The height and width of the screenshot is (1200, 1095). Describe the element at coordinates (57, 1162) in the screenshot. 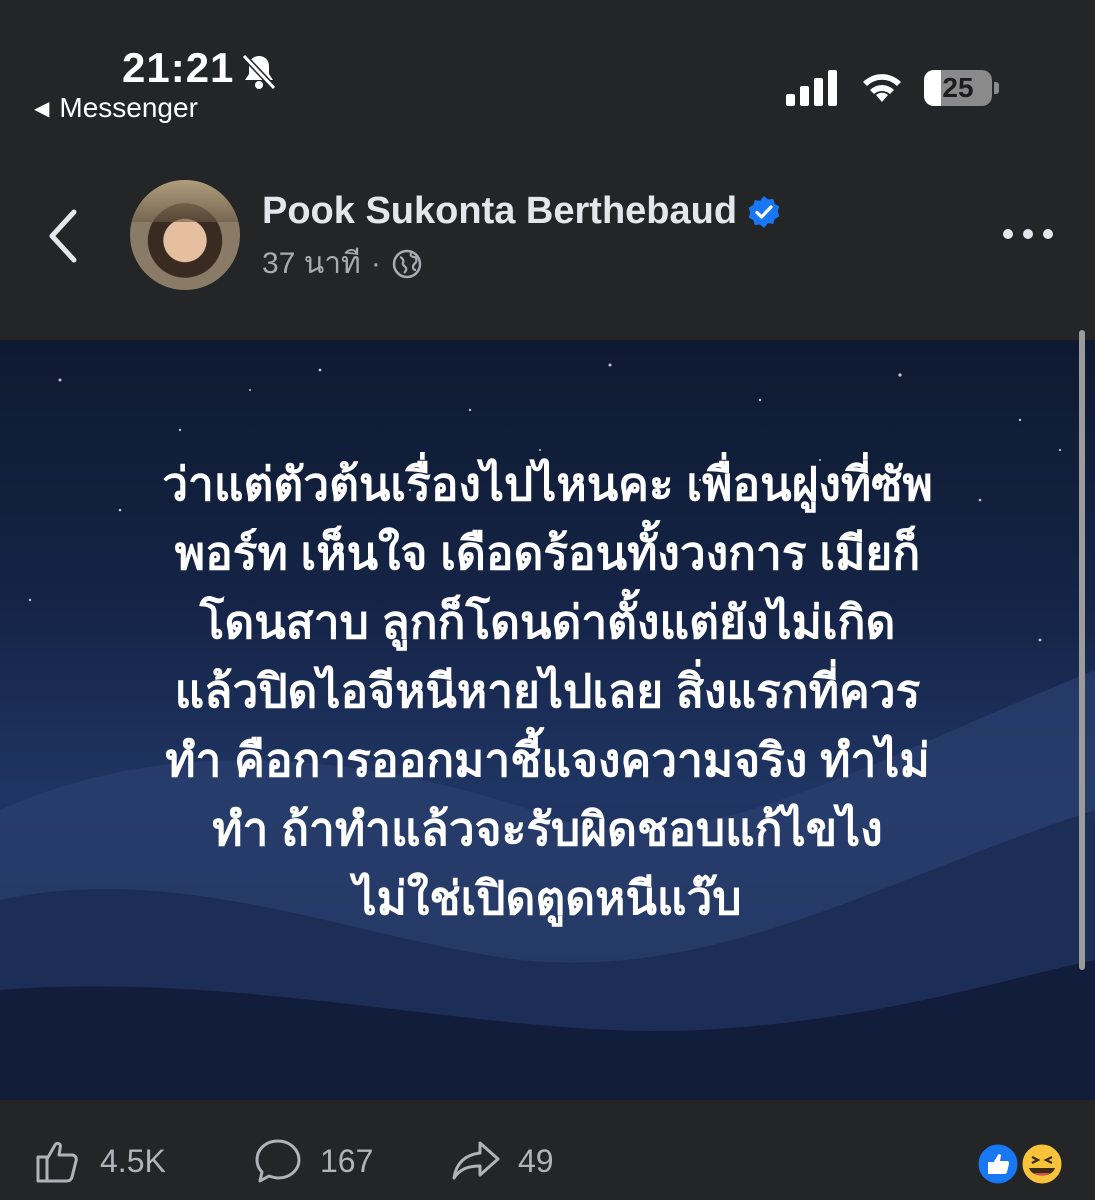

I see `thumbs-up-icon` at that location.